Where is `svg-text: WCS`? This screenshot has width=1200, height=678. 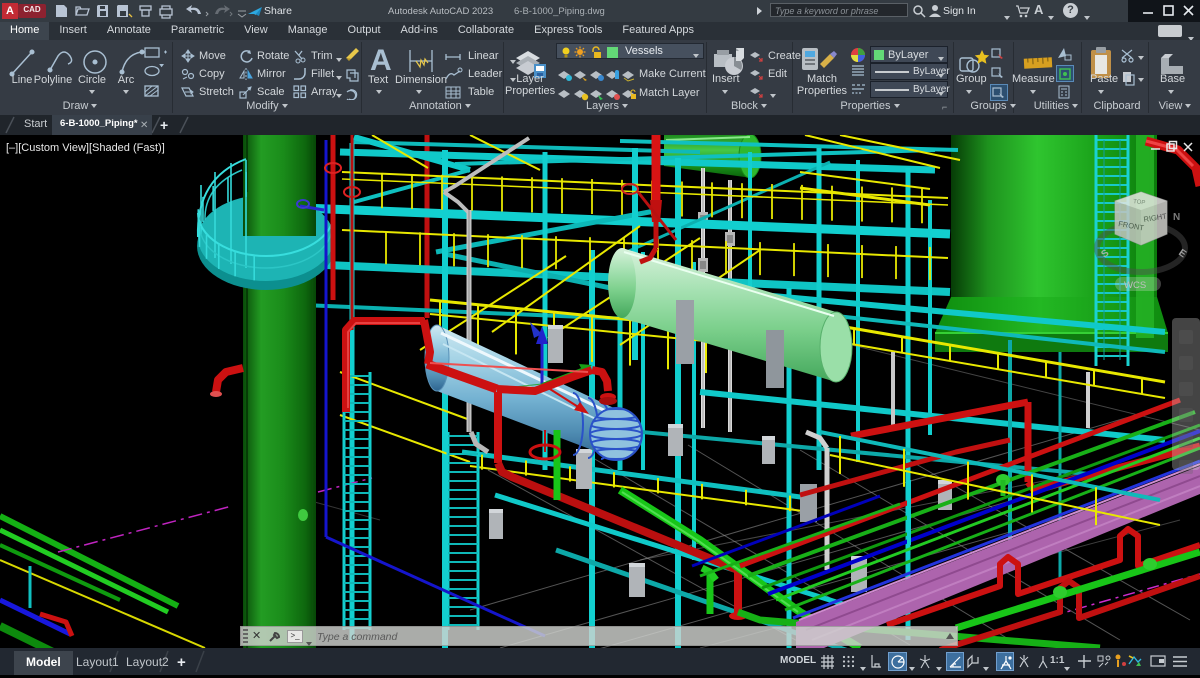
svg-text: WCS is located at coordinates (1135, 285).